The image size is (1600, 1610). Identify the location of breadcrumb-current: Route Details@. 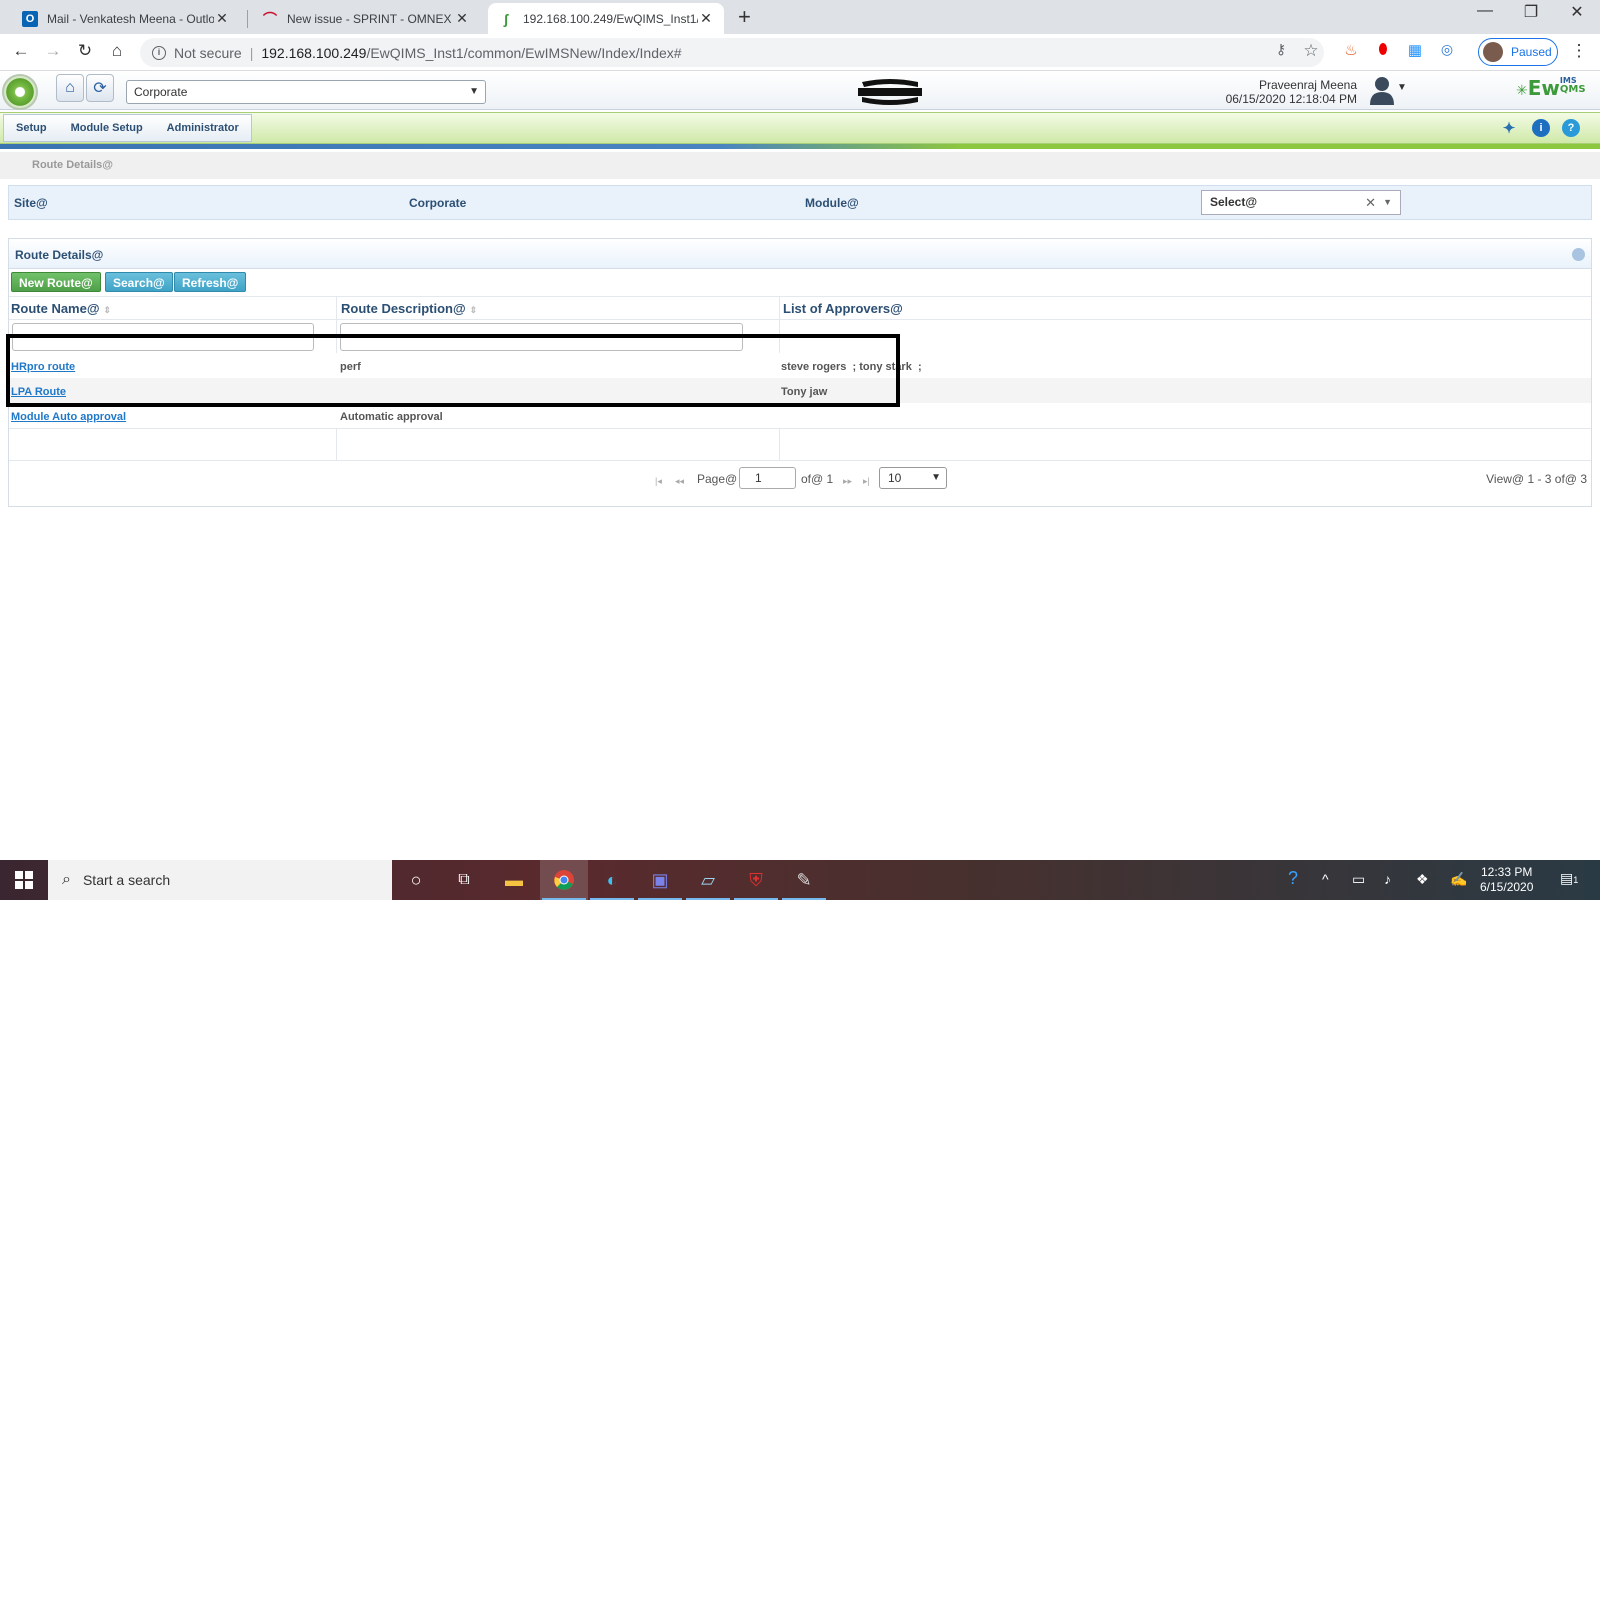
(73, 165).